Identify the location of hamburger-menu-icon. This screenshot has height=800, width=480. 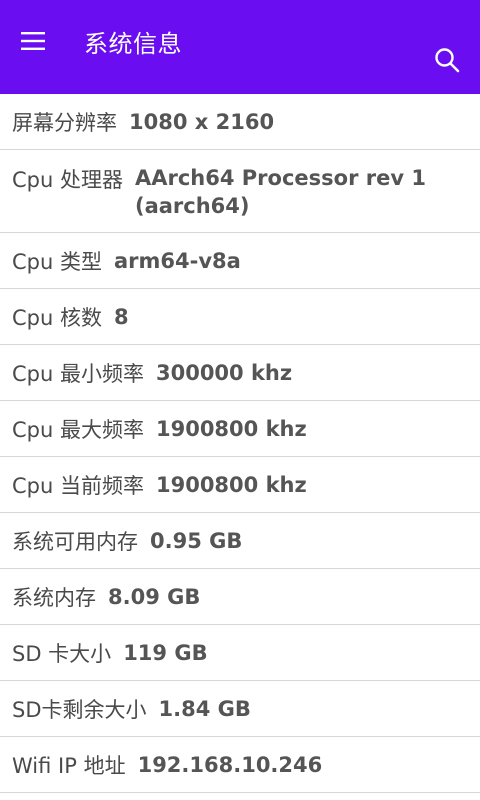
(33, 41).